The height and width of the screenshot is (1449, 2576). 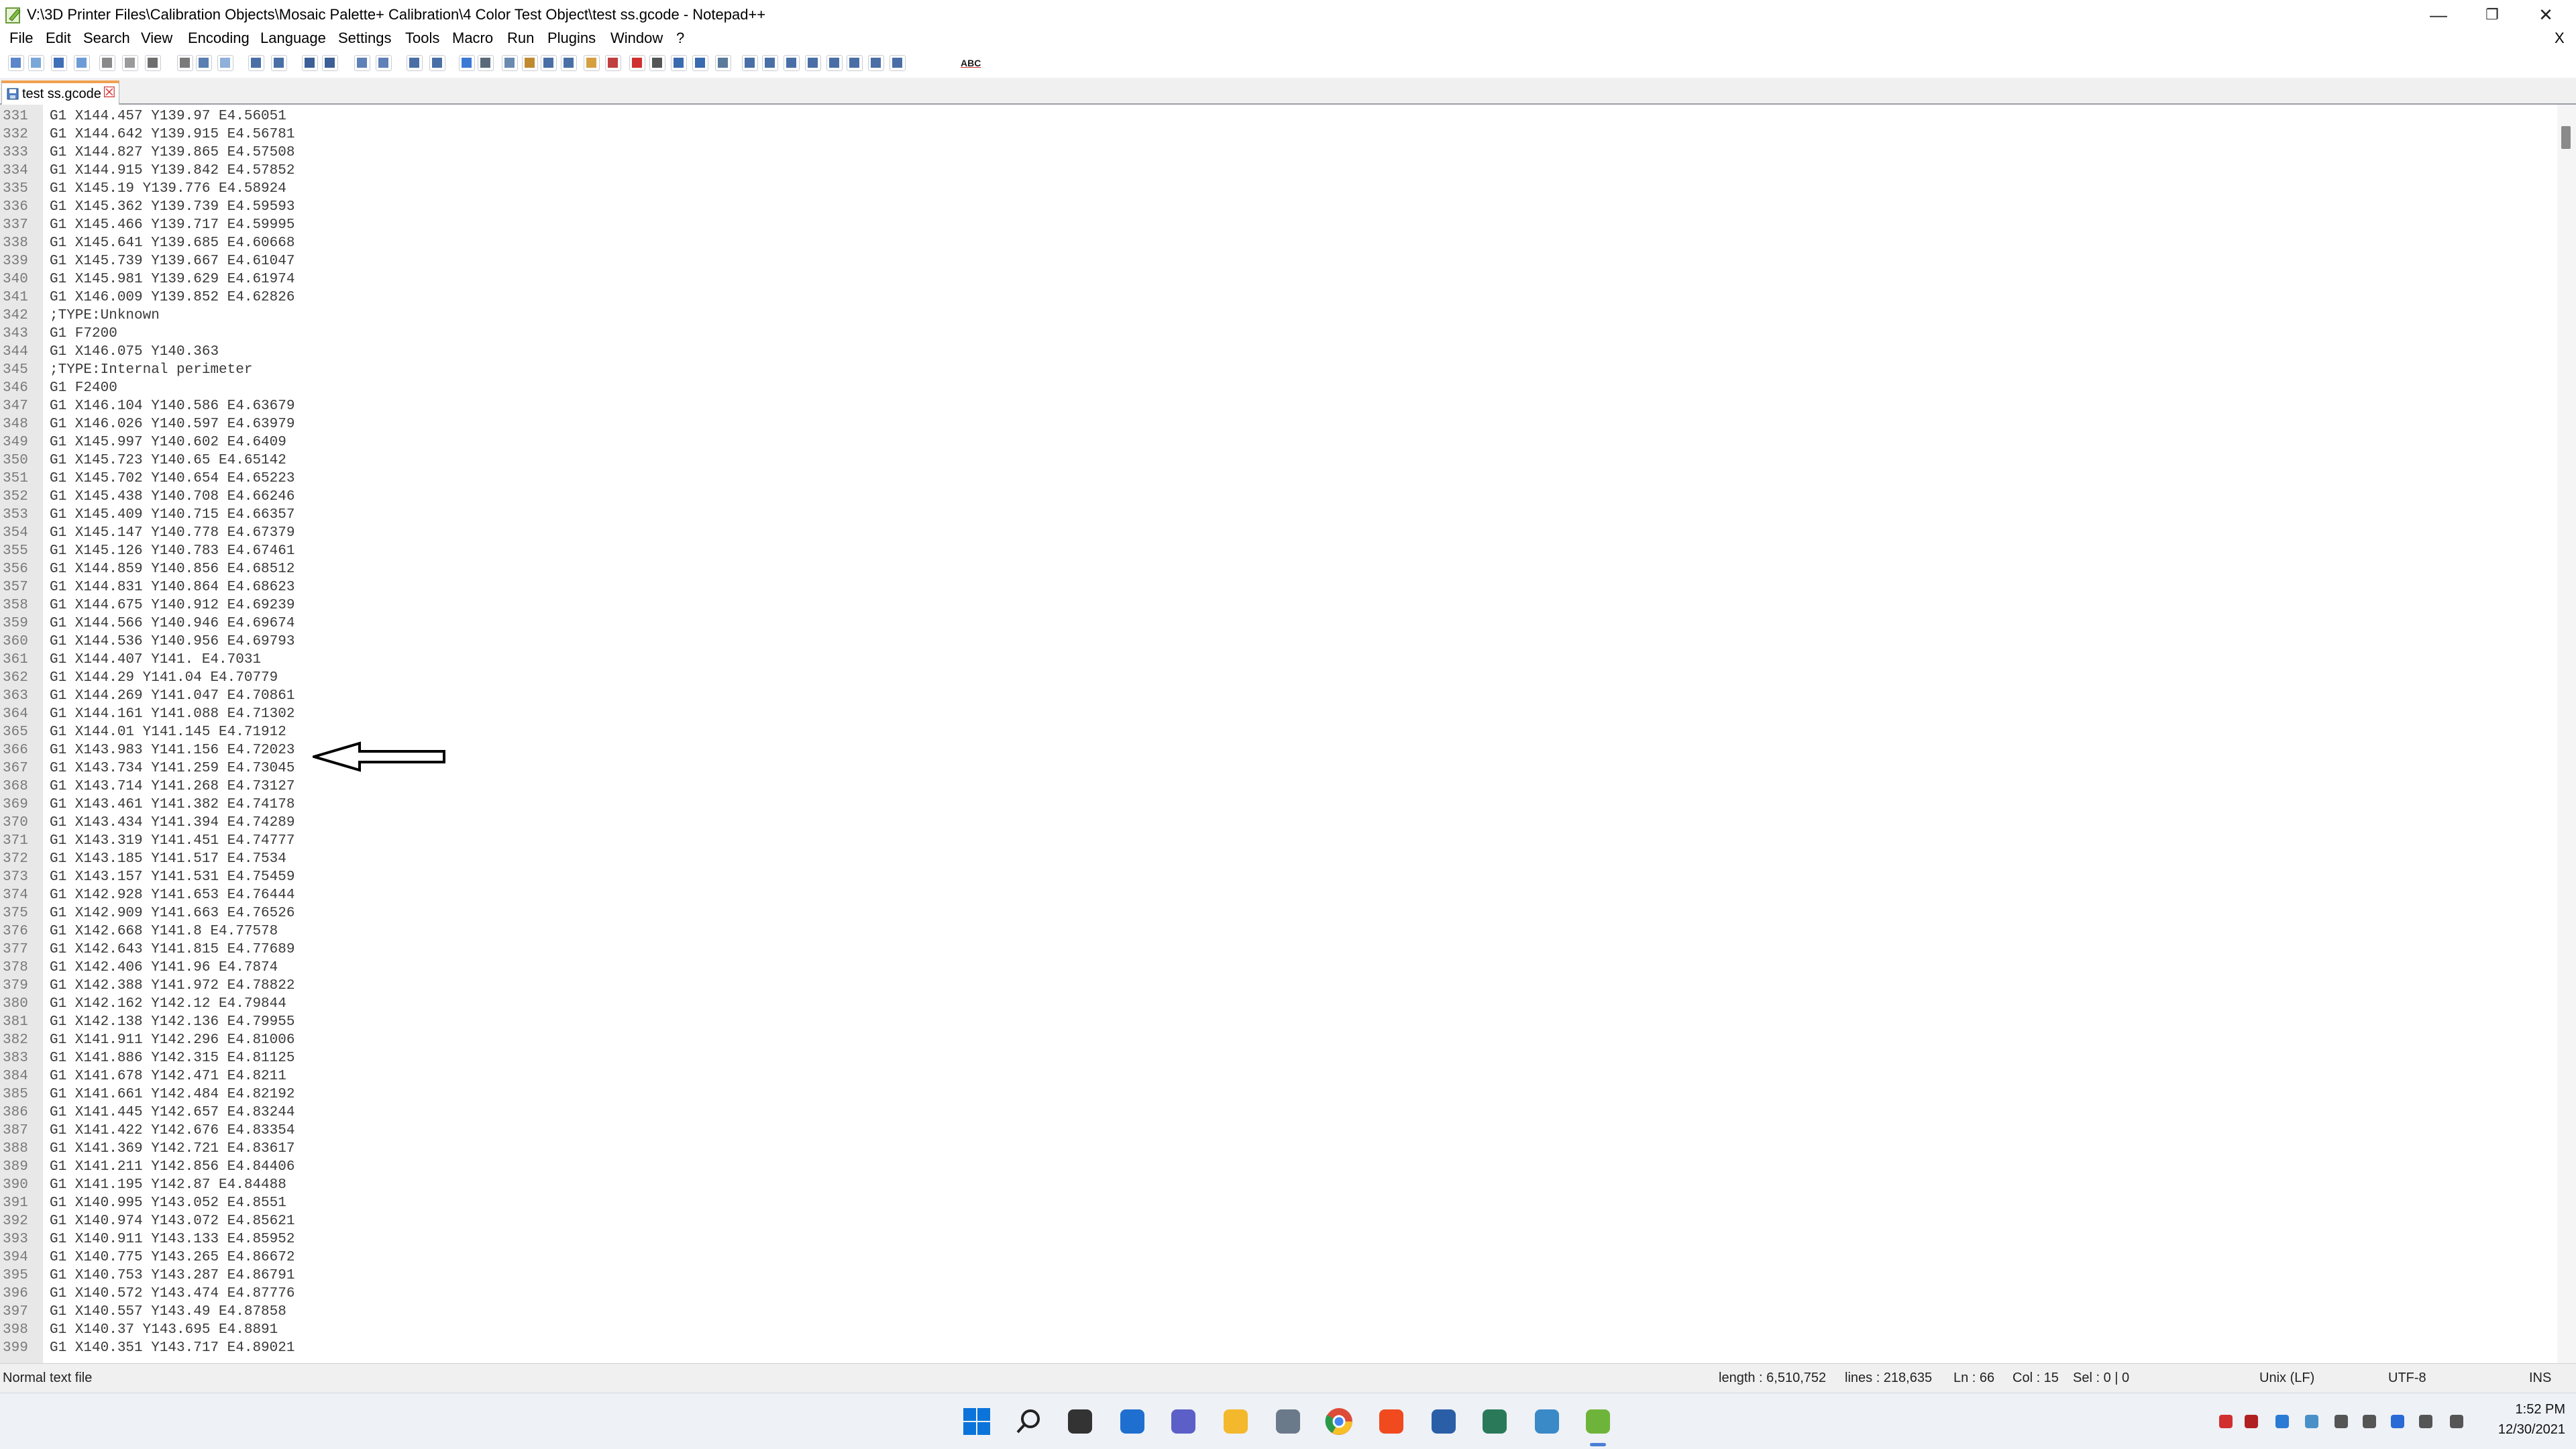 I want to click on code-line: 373 G1 X143.157 Y141.531 E4.75459, so click(x=1274, y=877).